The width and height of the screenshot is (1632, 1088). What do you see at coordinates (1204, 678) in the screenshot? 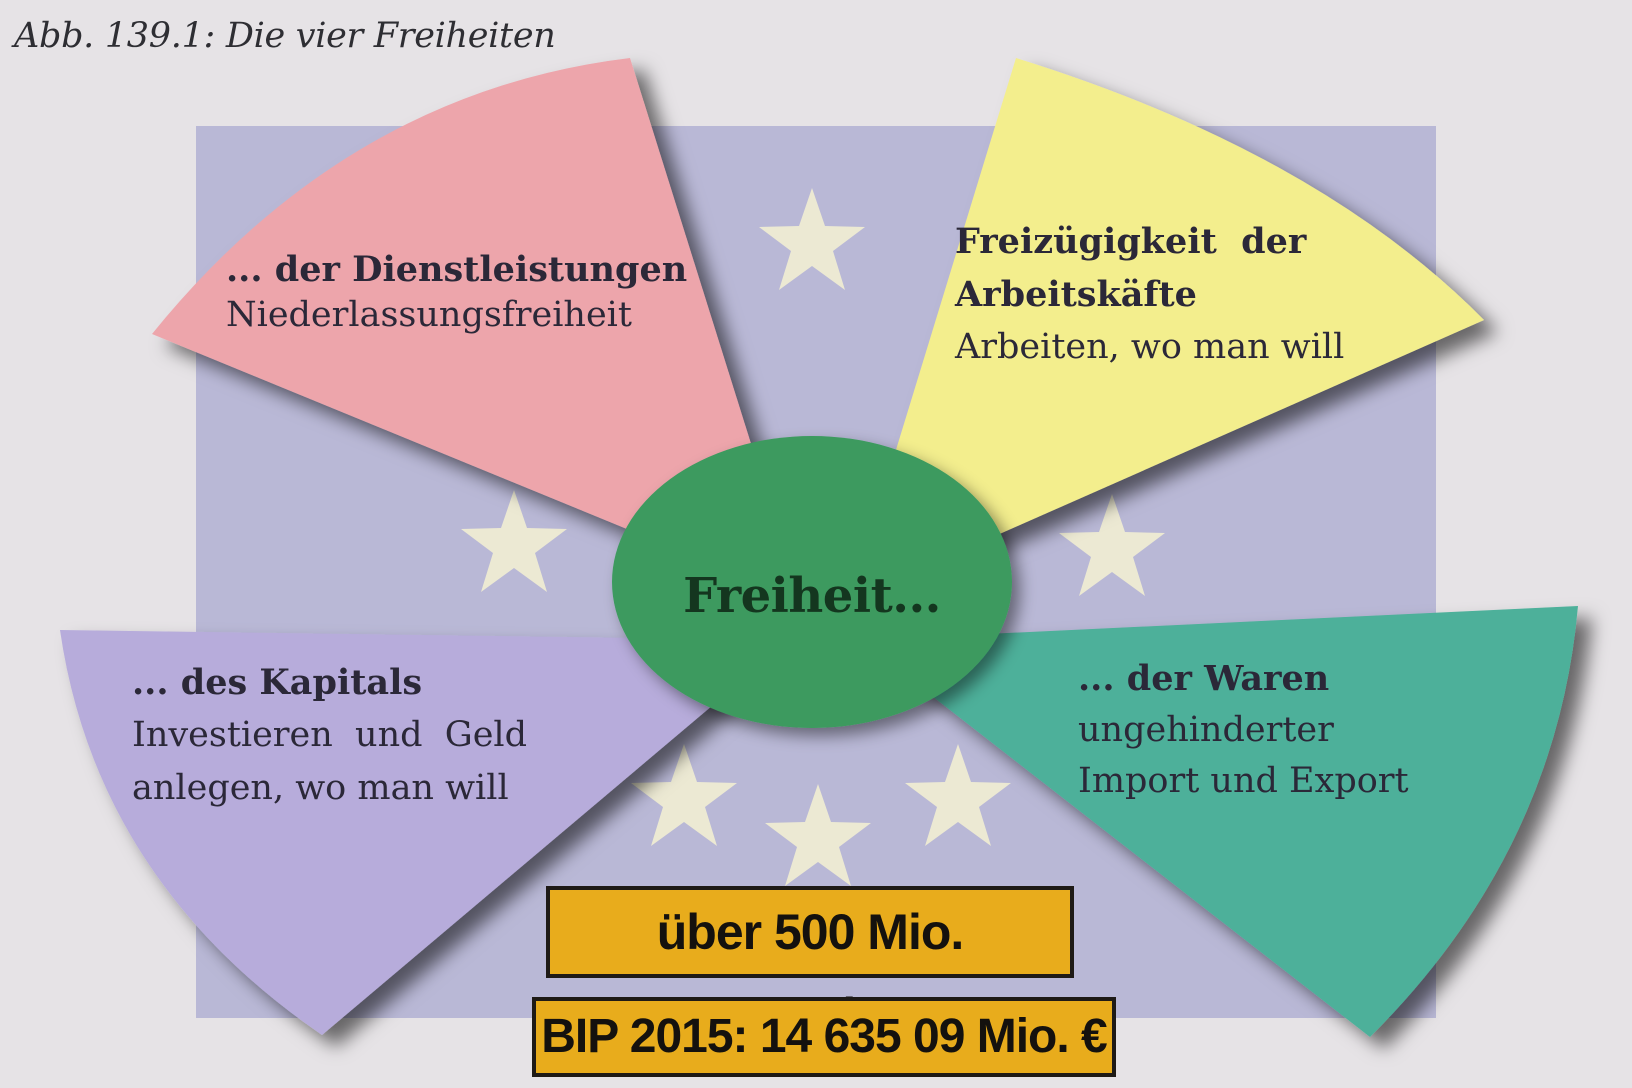
I see `goods-heading: ... der Waren` at bounding box center [1204, 678].